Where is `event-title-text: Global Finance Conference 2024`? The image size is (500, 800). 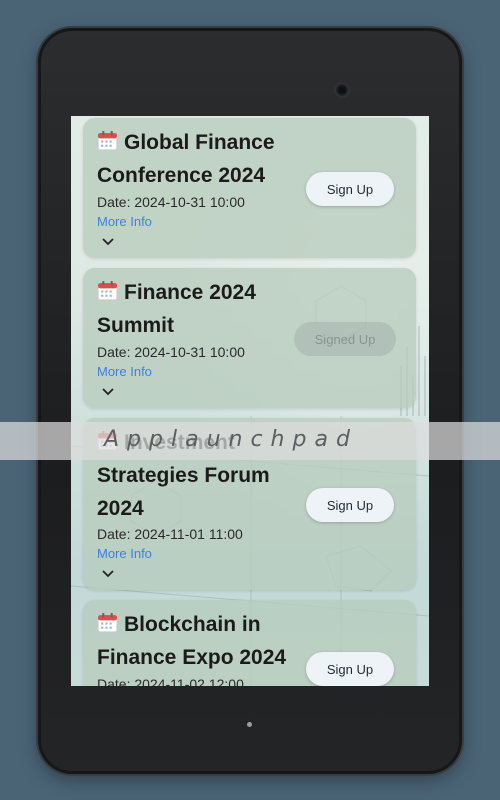 event-title-text: Global Finance Conference 2024 is located at coordinates (186, 159).